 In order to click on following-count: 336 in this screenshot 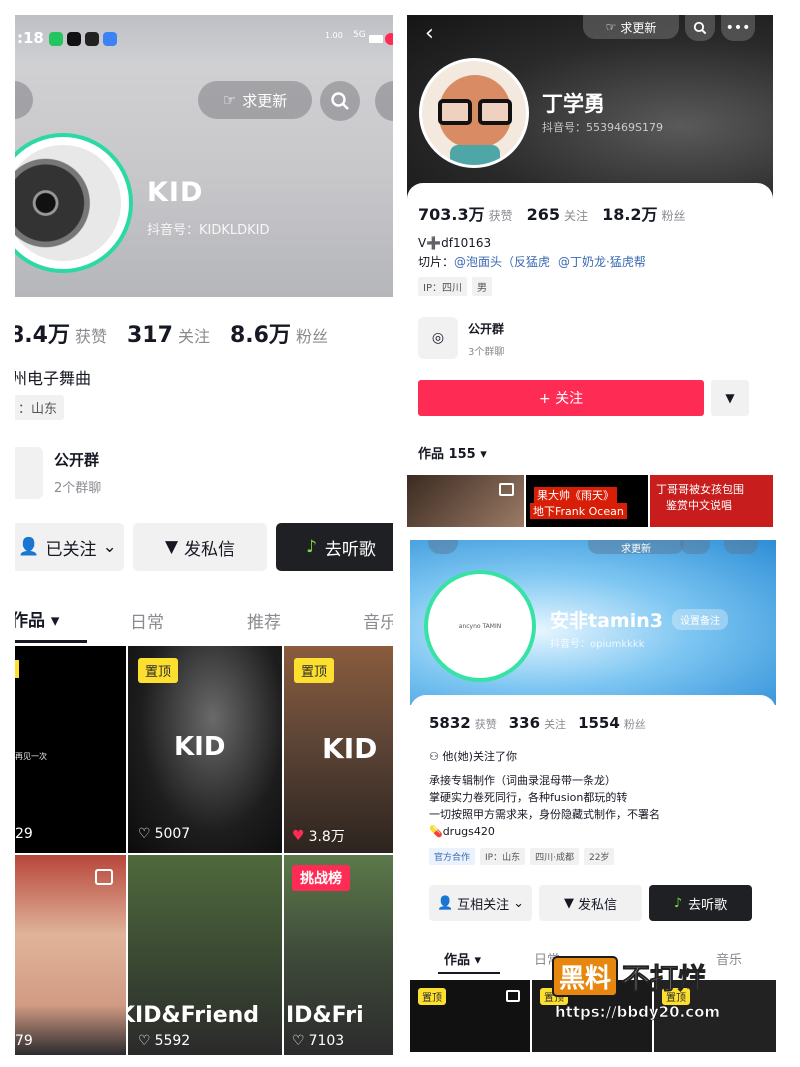, I will do `click(524, 723)`.